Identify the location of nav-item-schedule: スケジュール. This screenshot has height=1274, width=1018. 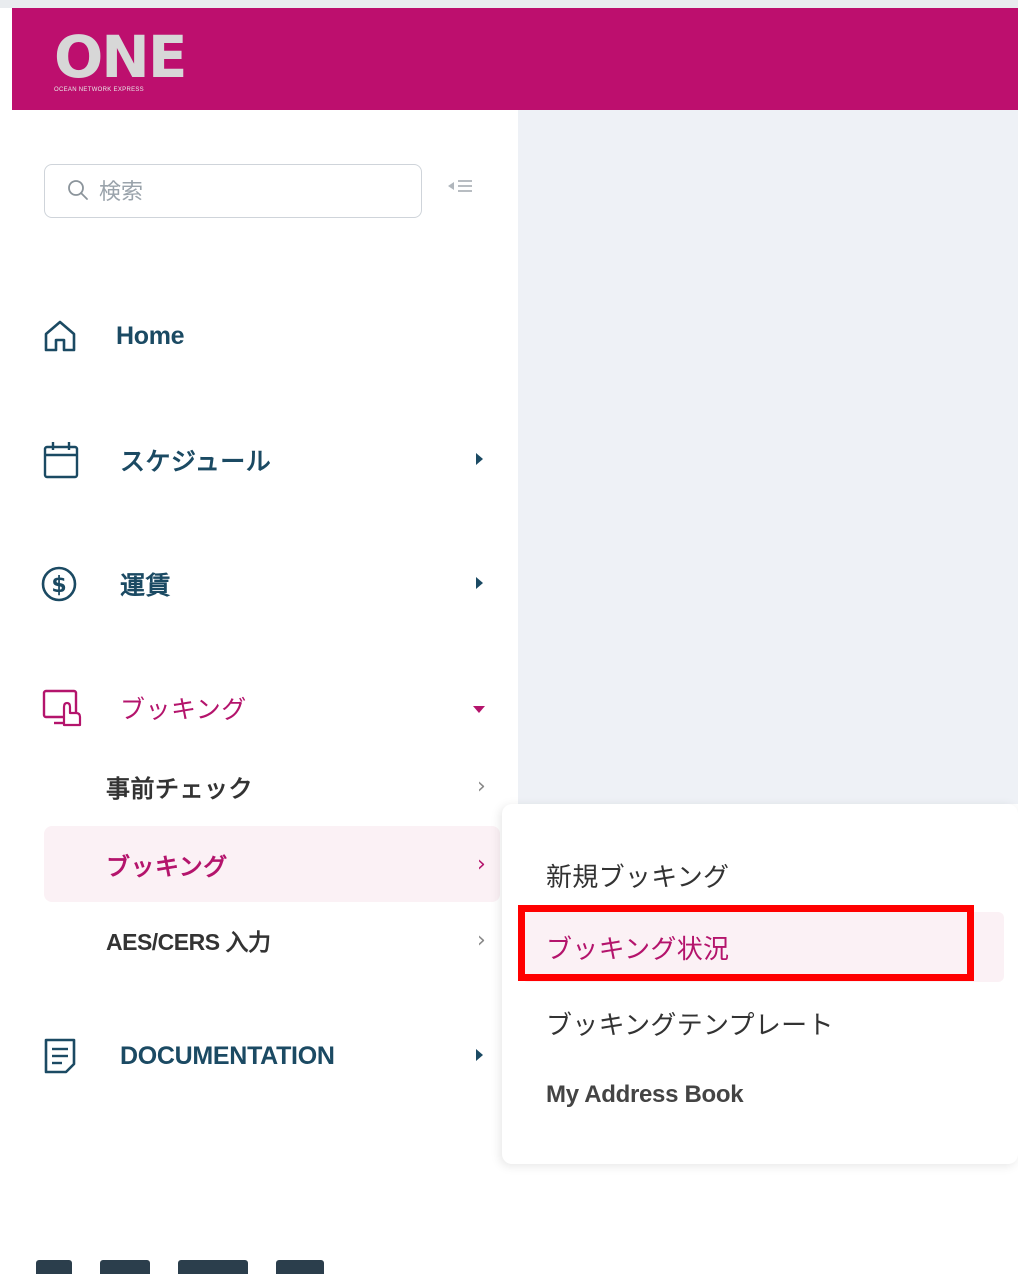
(270, 460).